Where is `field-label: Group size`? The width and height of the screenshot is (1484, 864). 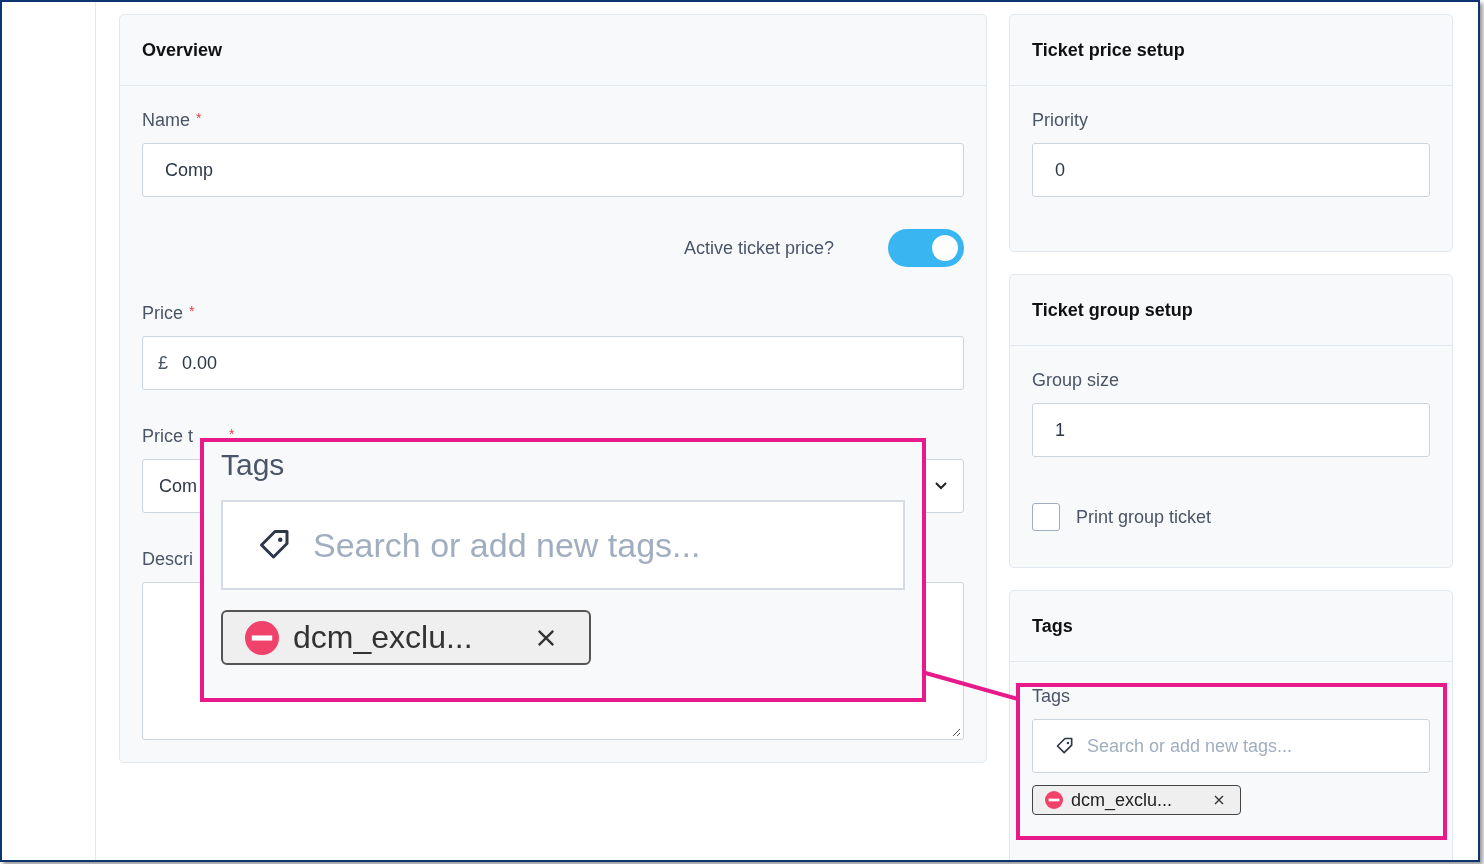 field-label: Group size is located at coordinates (1076, 380).